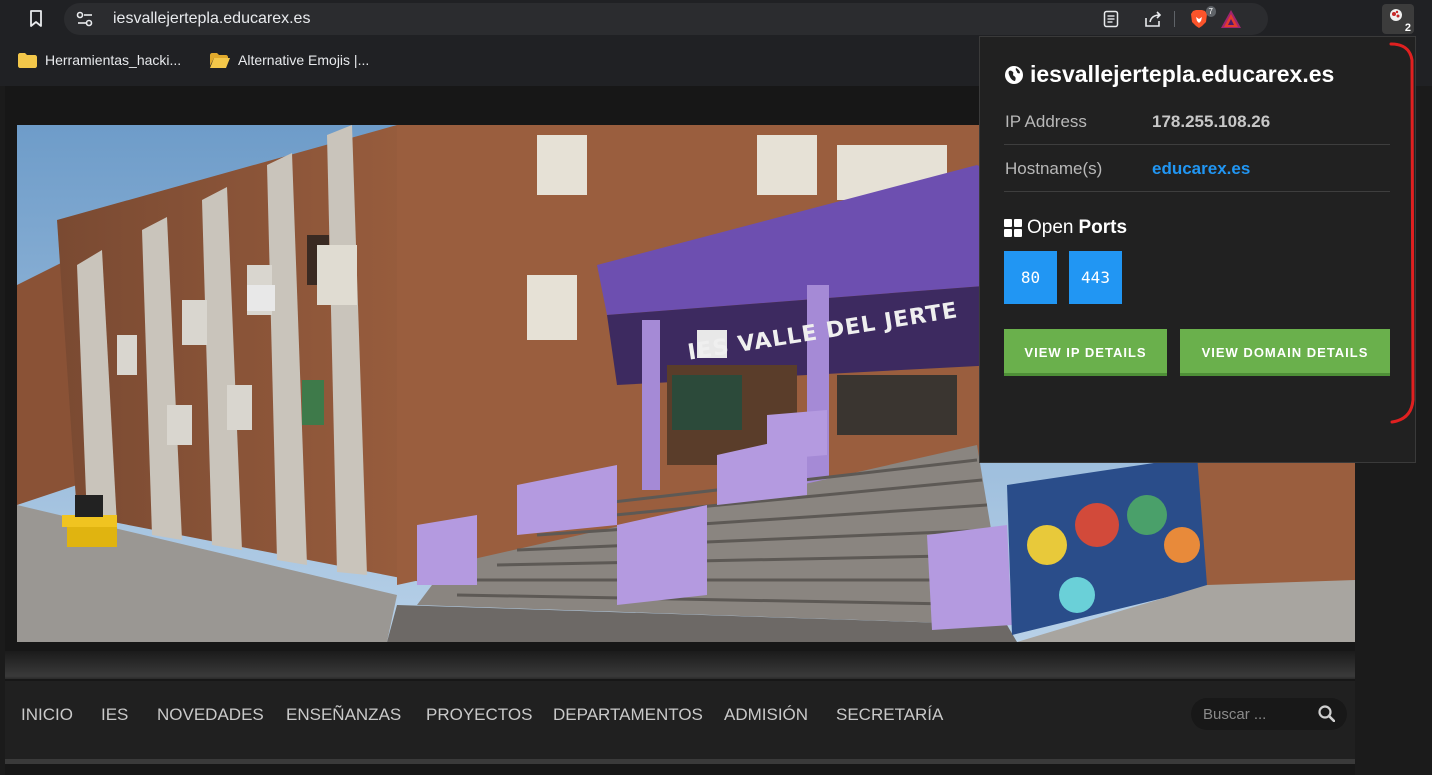 Image resolution: width=1432 pixels, height=775 pixels. I want to click on ip-address-row: IP Address 178.255.108.26, so click(1197, 121).